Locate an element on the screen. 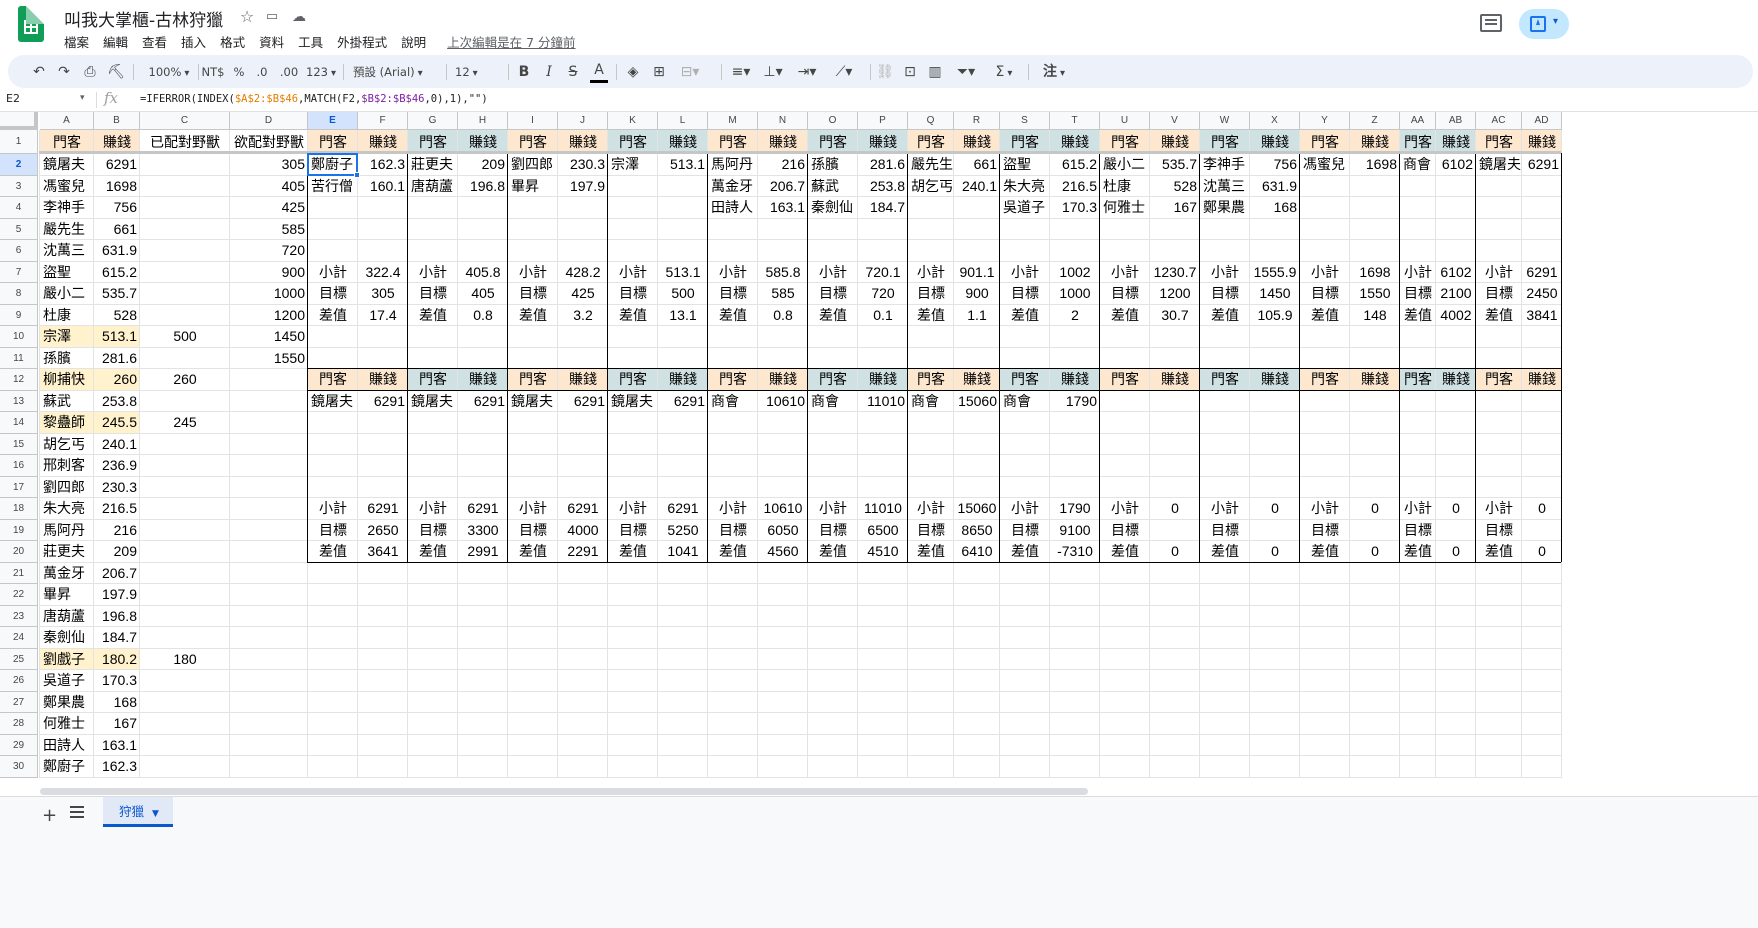  cell: 425 is located at coordinates (269, 208).